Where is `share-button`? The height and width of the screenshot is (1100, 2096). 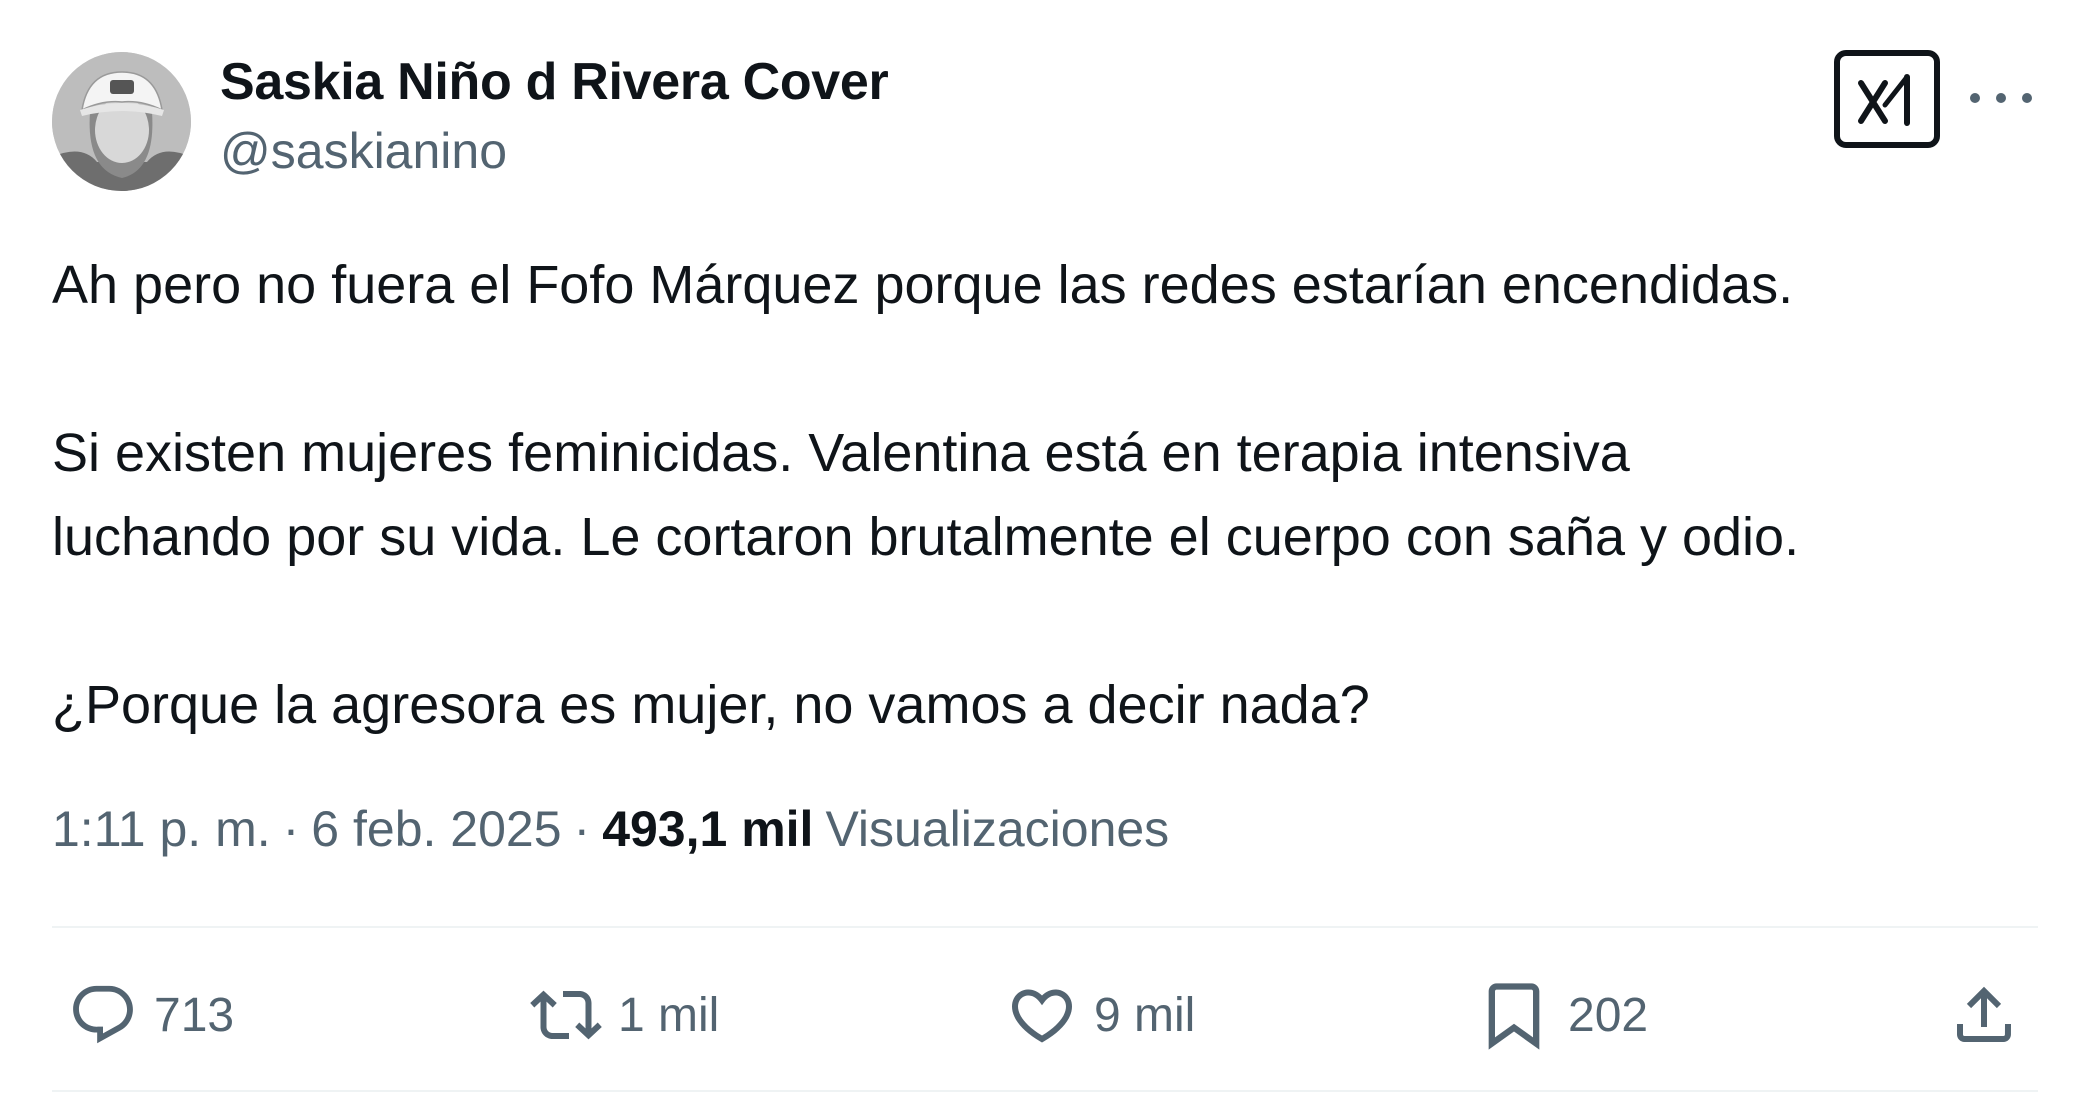 share-button is located at coordinates (1984, 1015).